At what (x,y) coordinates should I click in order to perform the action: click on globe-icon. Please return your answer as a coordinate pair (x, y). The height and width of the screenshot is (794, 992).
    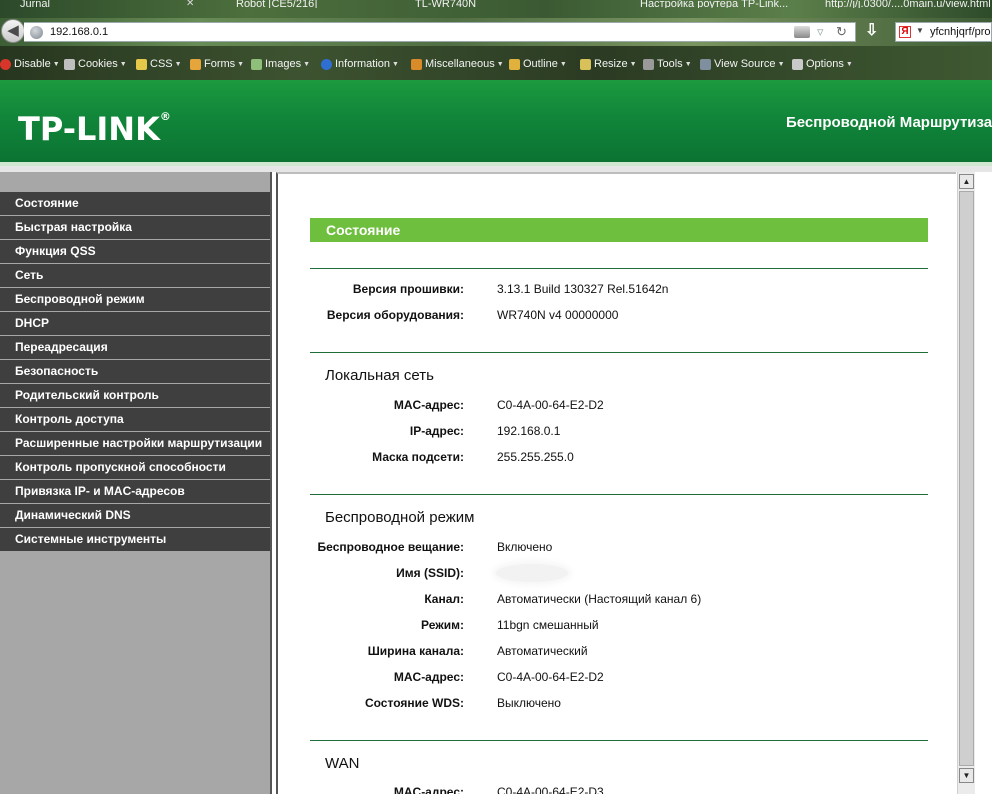
    Looking at the image, I should click on (36, 32).